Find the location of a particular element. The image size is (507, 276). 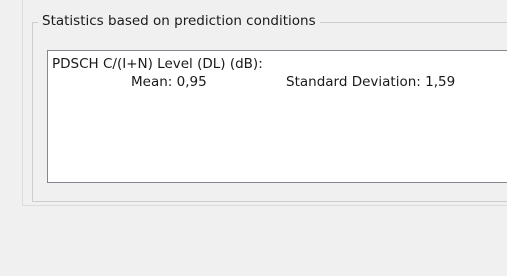

mean-value: Mean: 0,95 is located at coordinates (169, 82).